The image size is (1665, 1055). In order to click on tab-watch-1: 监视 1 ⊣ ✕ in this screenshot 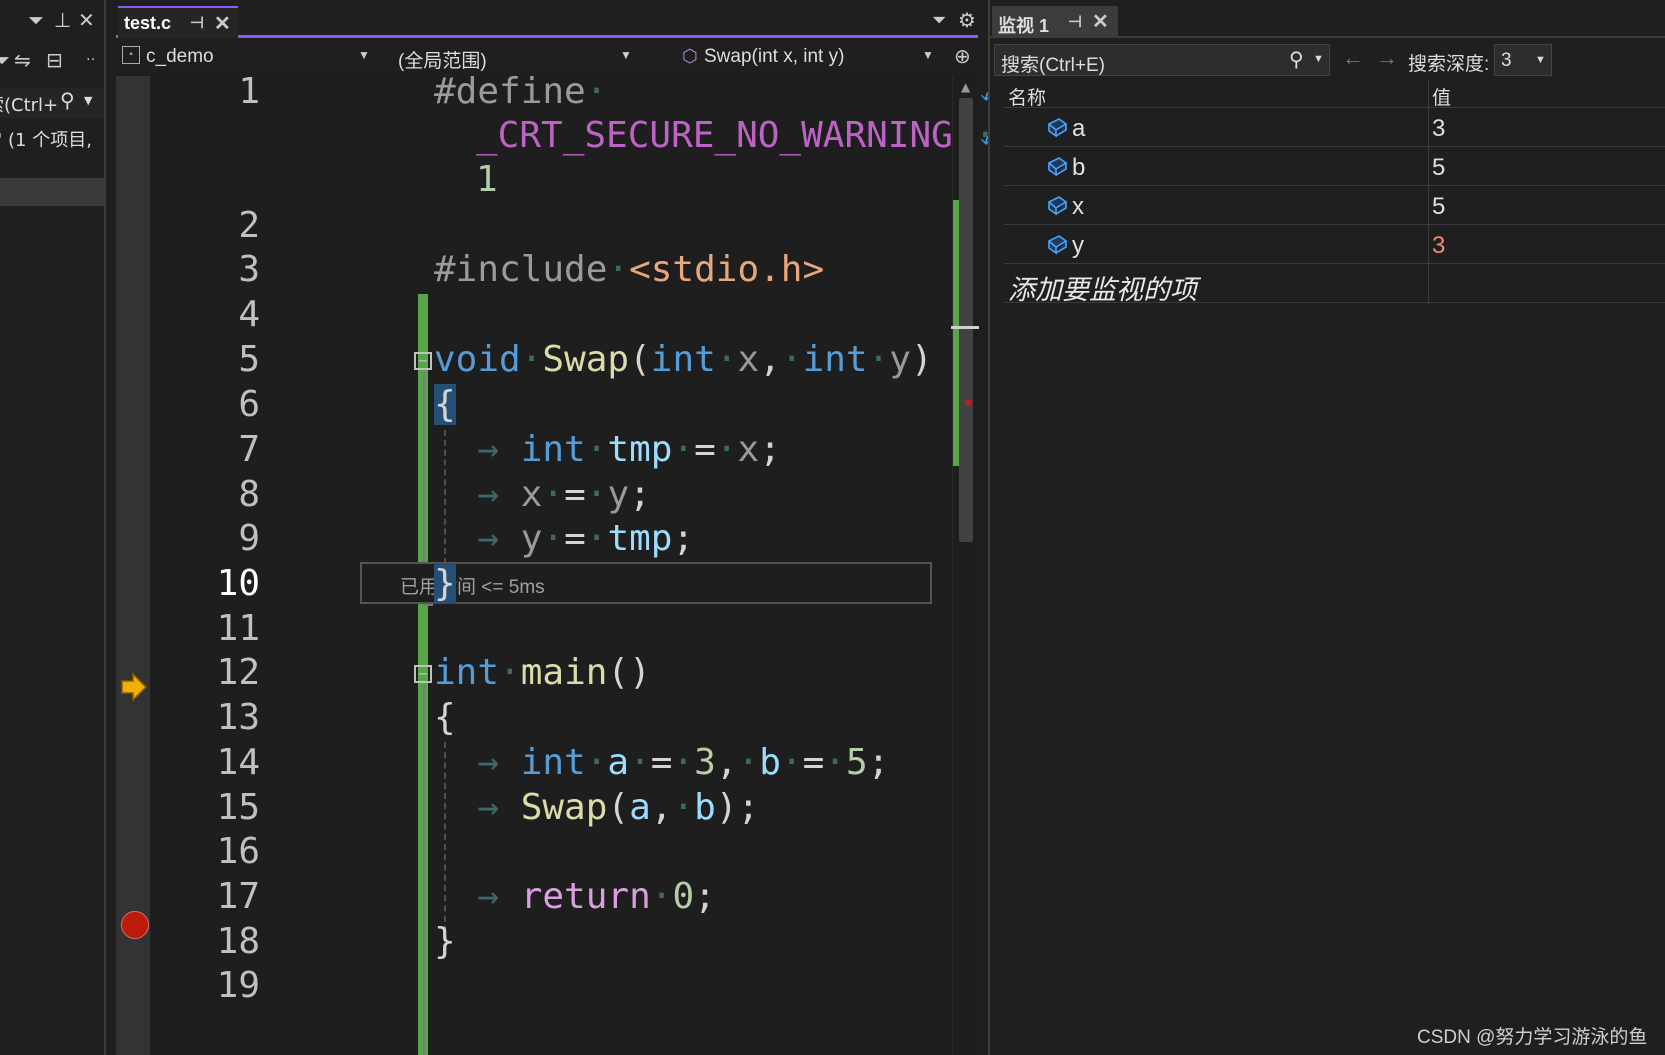, I will do `click(1055, 22)`.